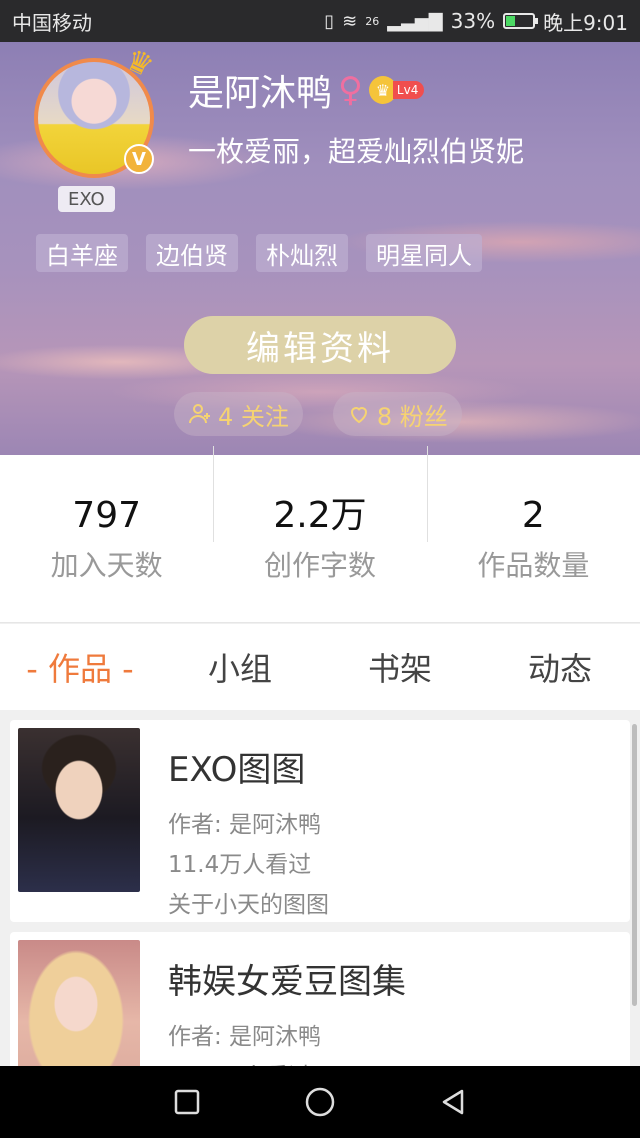 The width and height of the screenshot is (640, 1138). What do you see at coordinates (356, 151) in the screenshot?
I see `bio-text: 一枚爱丽，超爱灿烈伯贤妮` at bounding box center [356, 151].